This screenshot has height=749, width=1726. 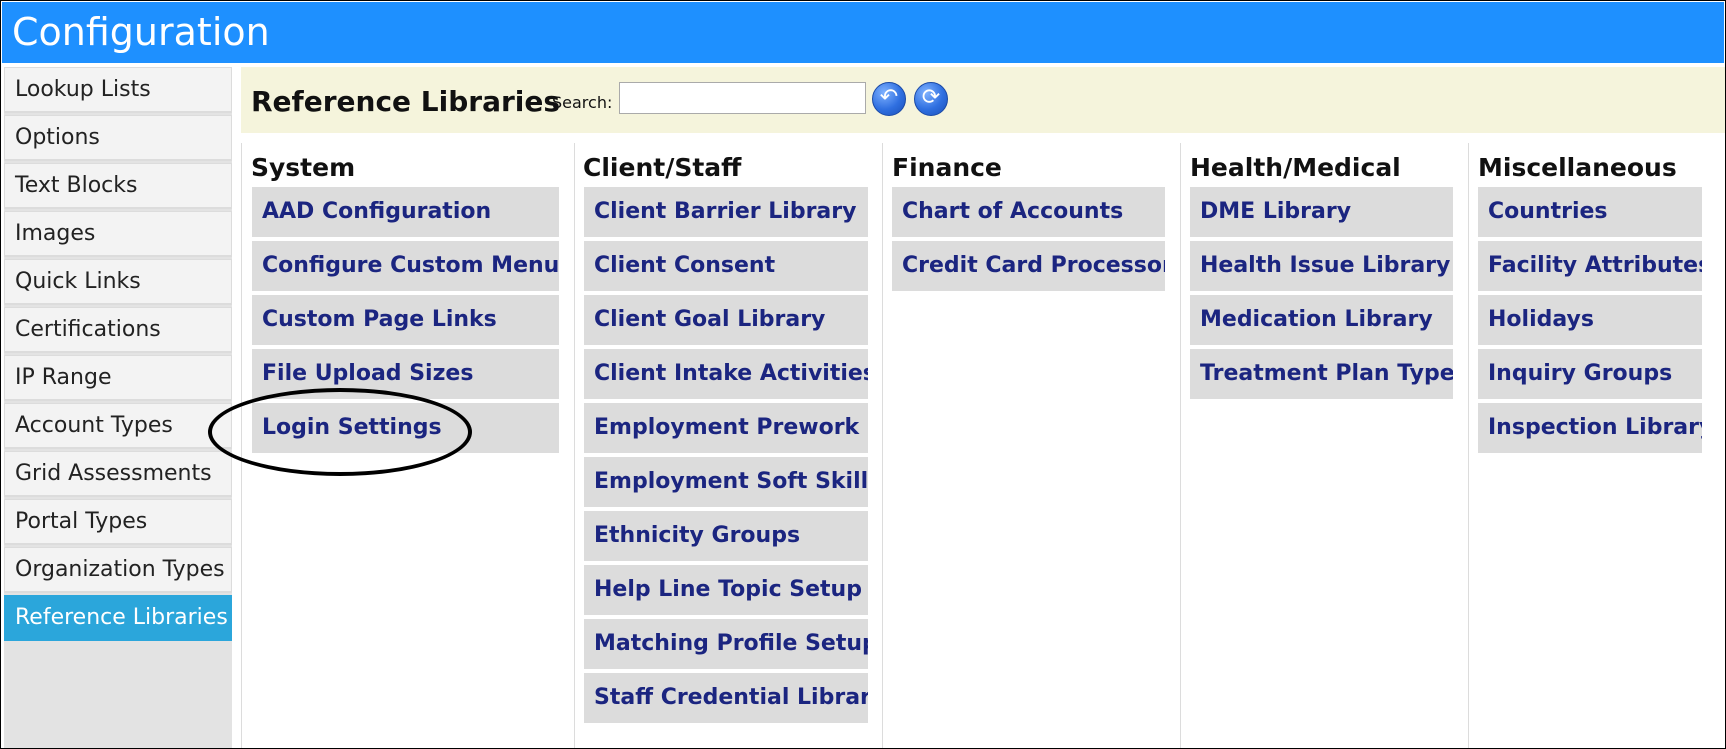 What do you see at coordinates (118, 330) in the screenshot?
I see `sidebar-item-certifications: Certifications` at bounding box center [118, 330].